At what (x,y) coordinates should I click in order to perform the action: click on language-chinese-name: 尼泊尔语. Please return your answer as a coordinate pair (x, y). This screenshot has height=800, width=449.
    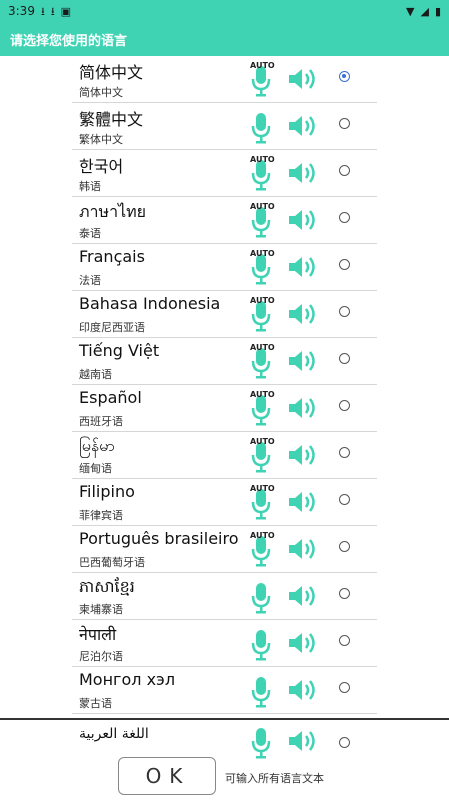
    Looking at the image, I should click on (101, 656).